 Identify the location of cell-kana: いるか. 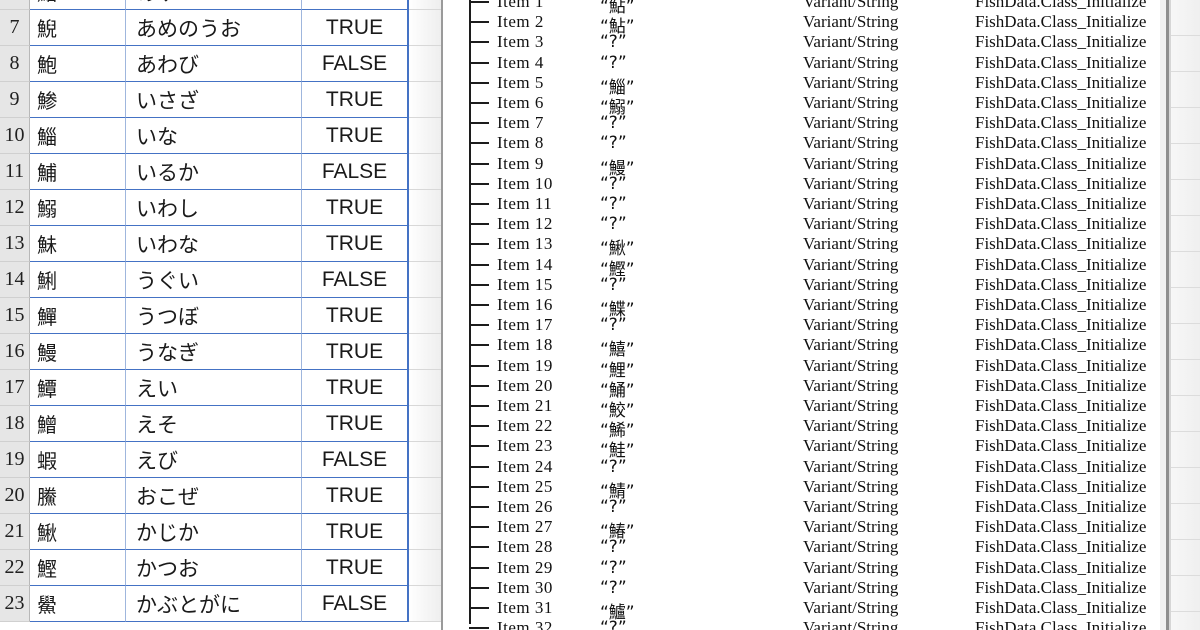
(214, 172).